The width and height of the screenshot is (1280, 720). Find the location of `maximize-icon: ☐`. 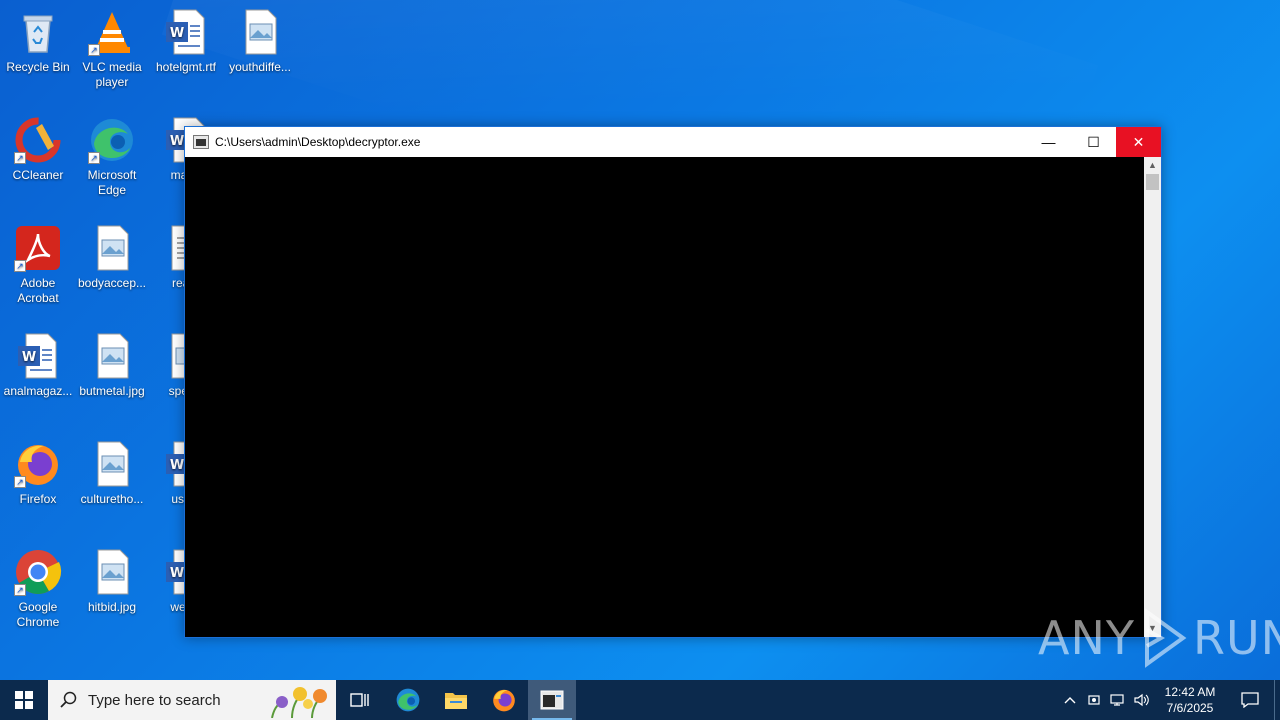

maximize-icon: ☐ is located at coordinates (1093, 141).